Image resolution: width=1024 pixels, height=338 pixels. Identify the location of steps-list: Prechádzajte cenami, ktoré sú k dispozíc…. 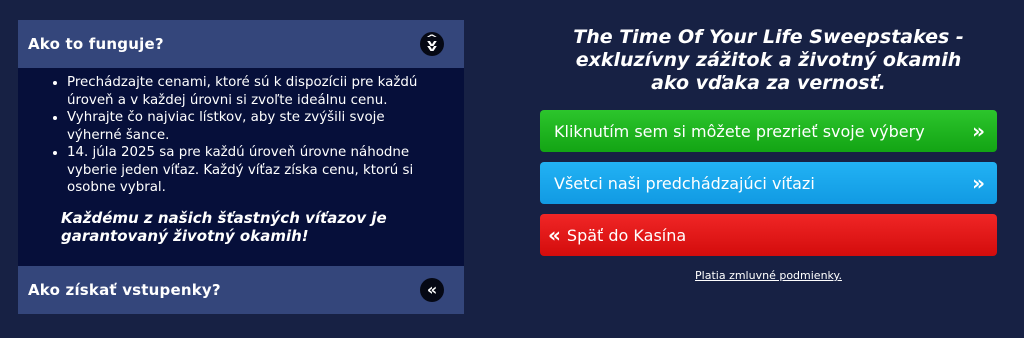
(236, 135).